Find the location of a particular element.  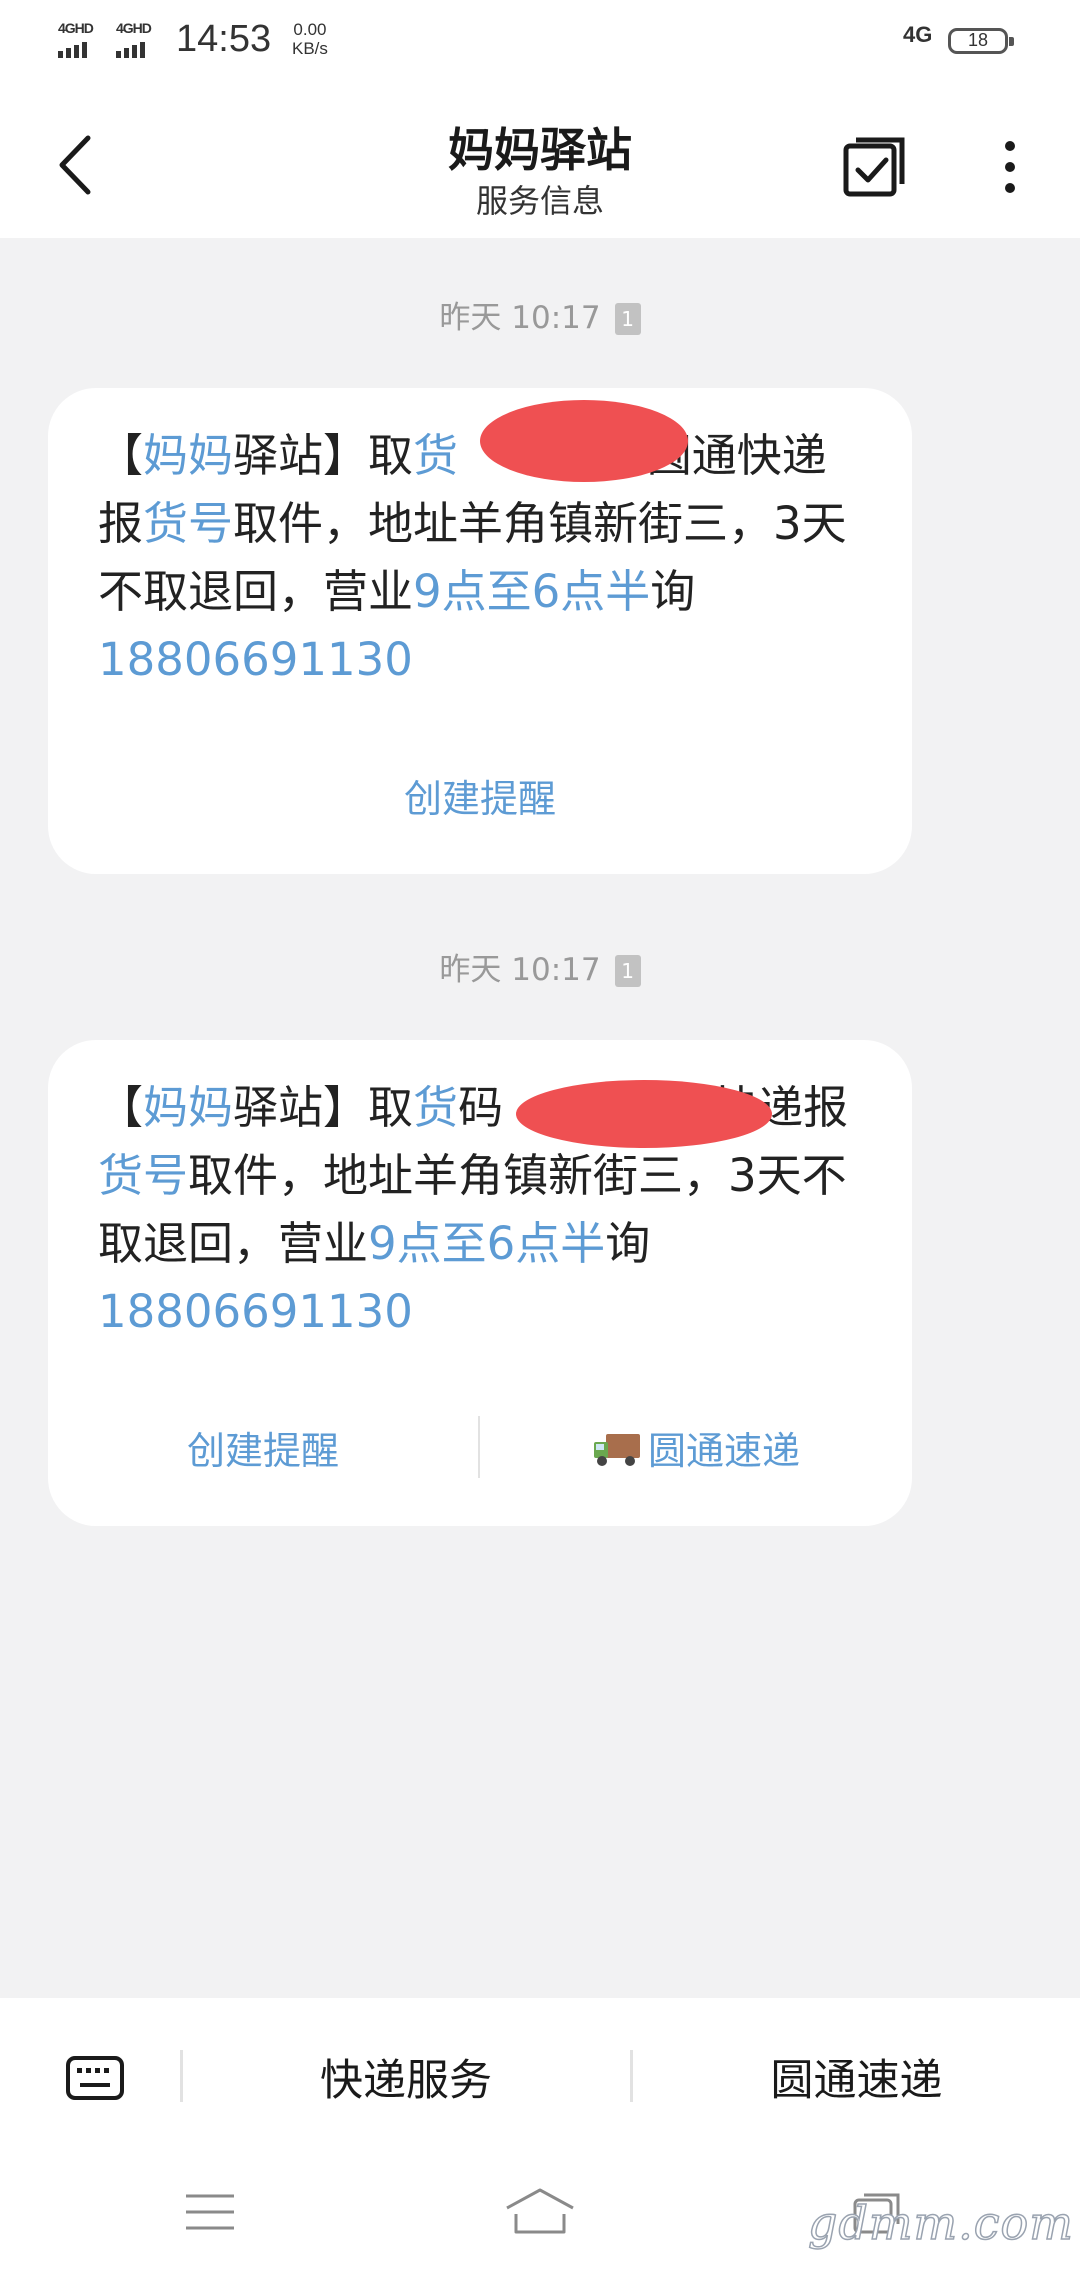

battery-icon: 18 is located at coordinates (981, 41).